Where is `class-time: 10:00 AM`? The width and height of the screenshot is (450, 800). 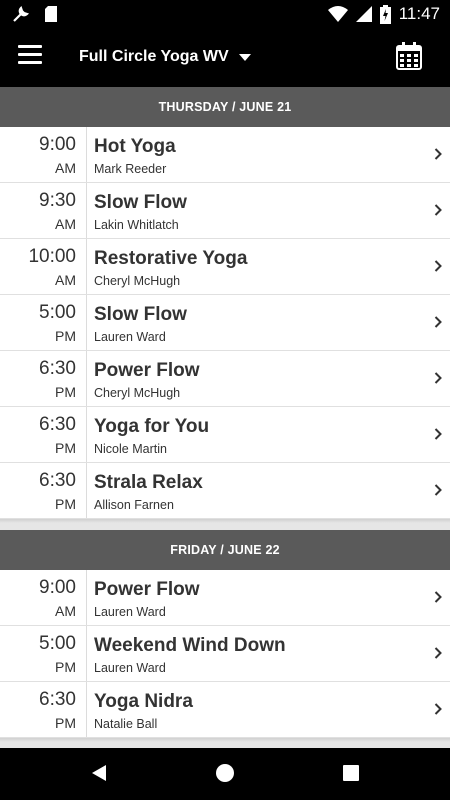 class-time: 10:00 AM is located at coordinates (43, 266).